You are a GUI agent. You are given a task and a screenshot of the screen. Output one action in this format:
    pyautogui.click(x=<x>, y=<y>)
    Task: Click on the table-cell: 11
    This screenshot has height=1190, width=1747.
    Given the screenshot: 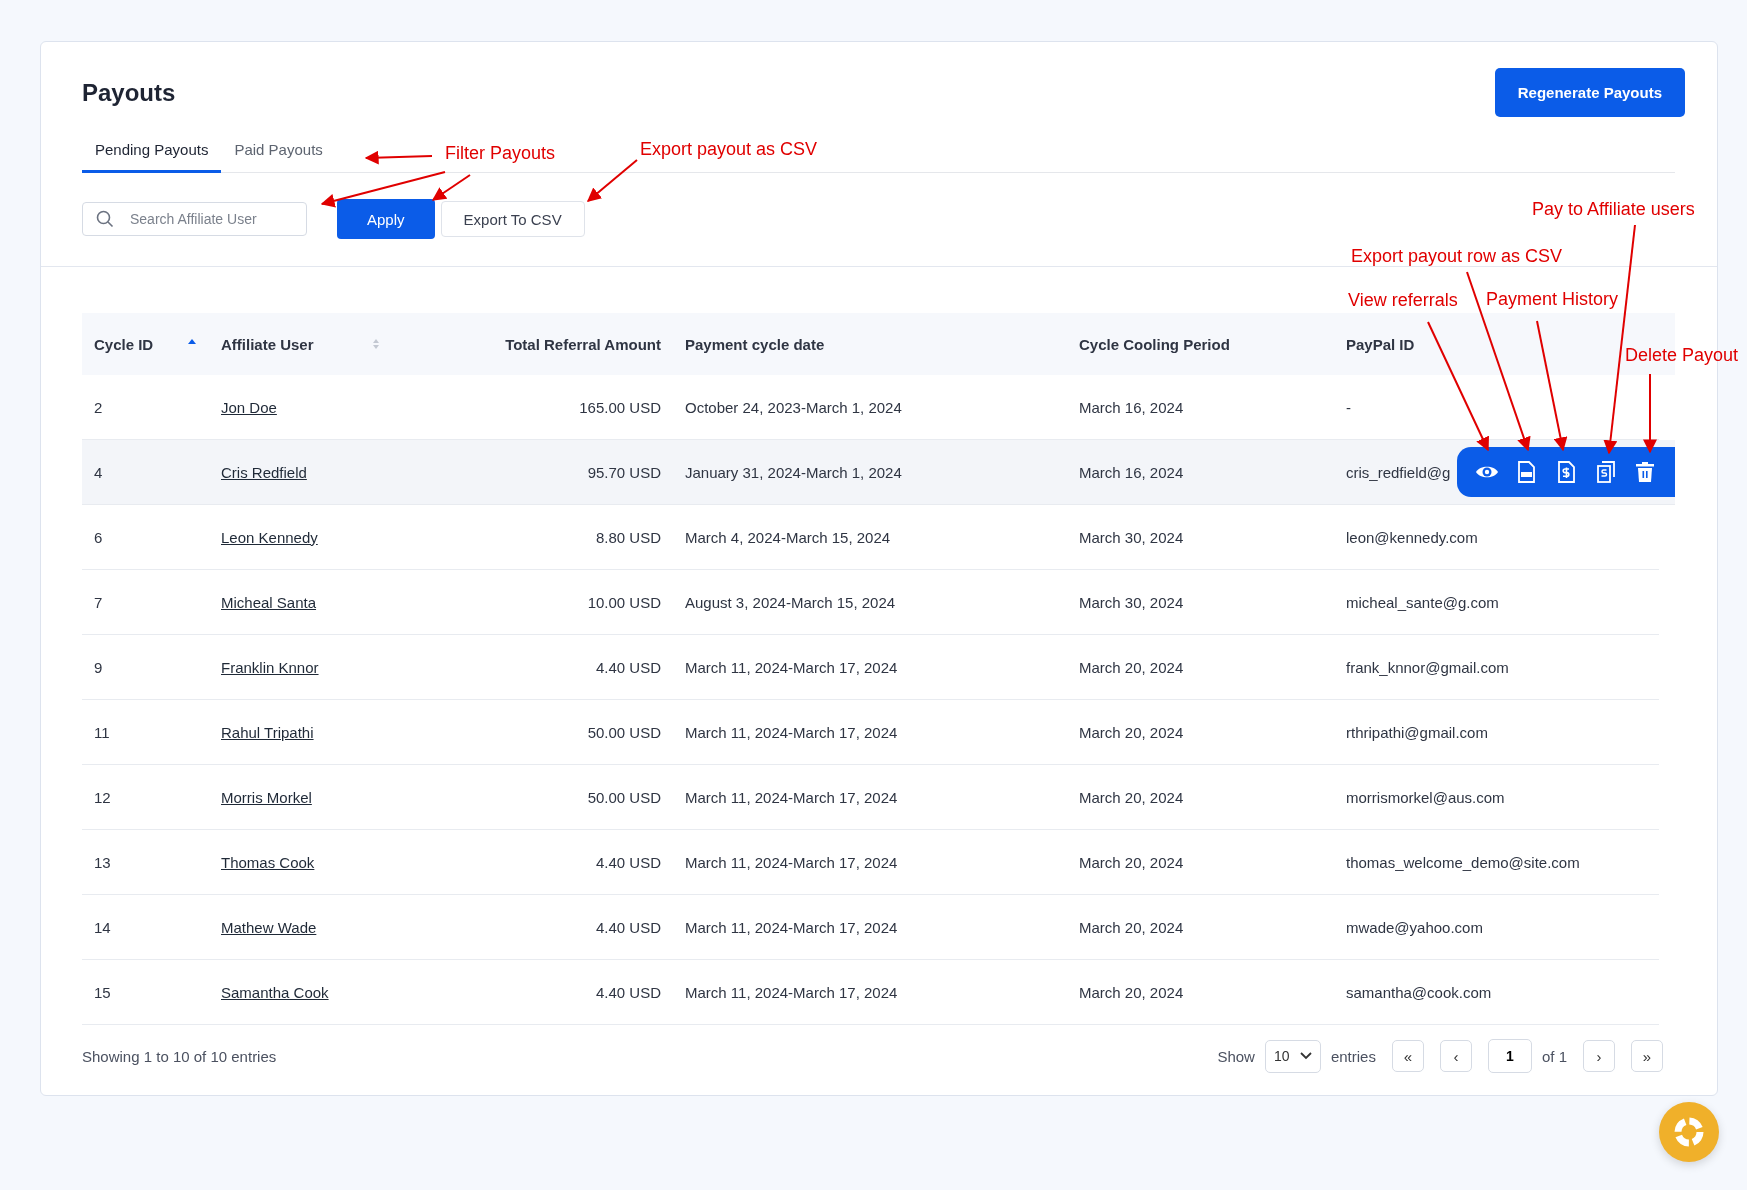 What is the action you would take?
    pyautogui.click(x=102, y=732)
    